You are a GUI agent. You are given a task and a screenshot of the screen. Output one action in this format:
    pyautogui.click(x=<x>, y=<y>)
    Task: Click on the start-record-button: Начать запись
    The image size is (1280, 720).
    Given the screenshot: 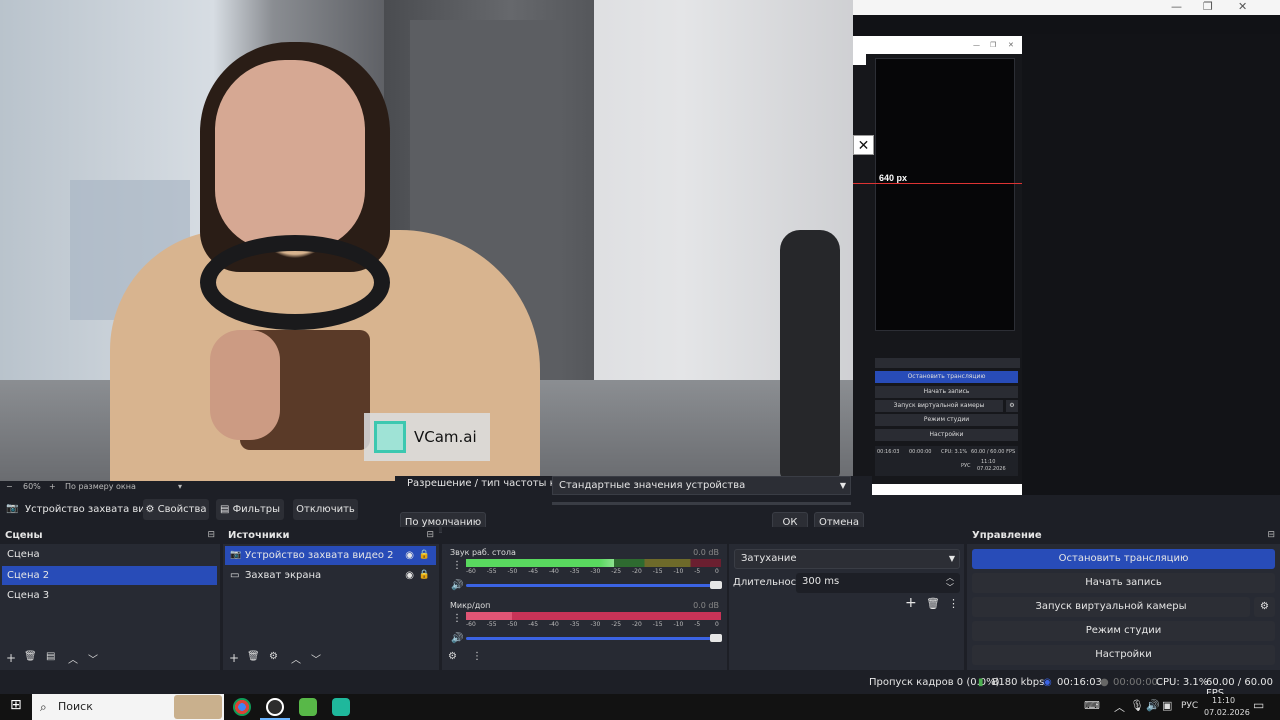 What is the action you would take?
    pyautogui.click(x=1123, y=583)
    